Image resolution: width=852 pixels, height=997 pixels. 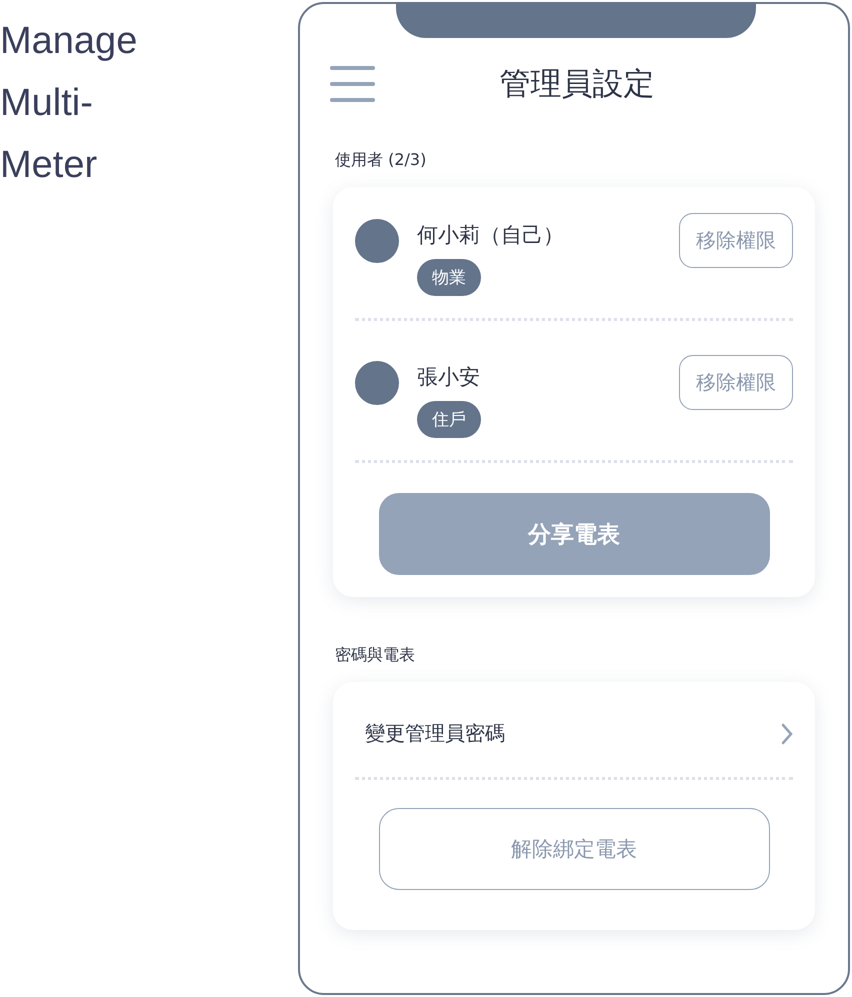 What do you see at coordinates (353, 84) in the screenshot?
I see `menu-icon` at bounding box center [353, 84].